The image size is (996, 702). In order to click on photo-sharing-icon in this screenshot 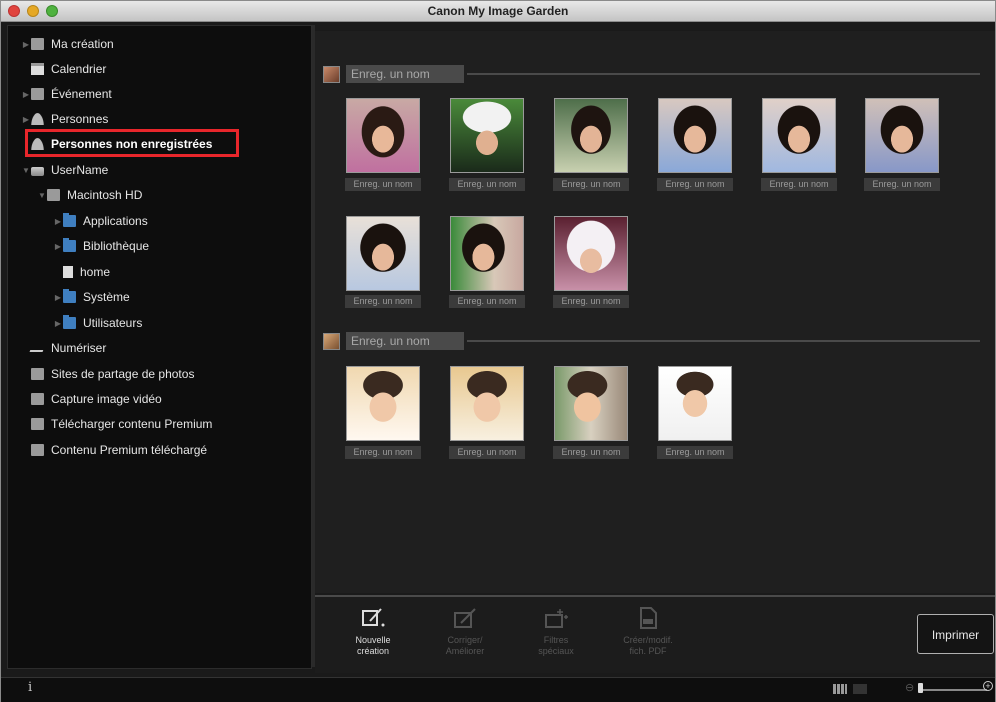, I will do `click(37, 374)`.